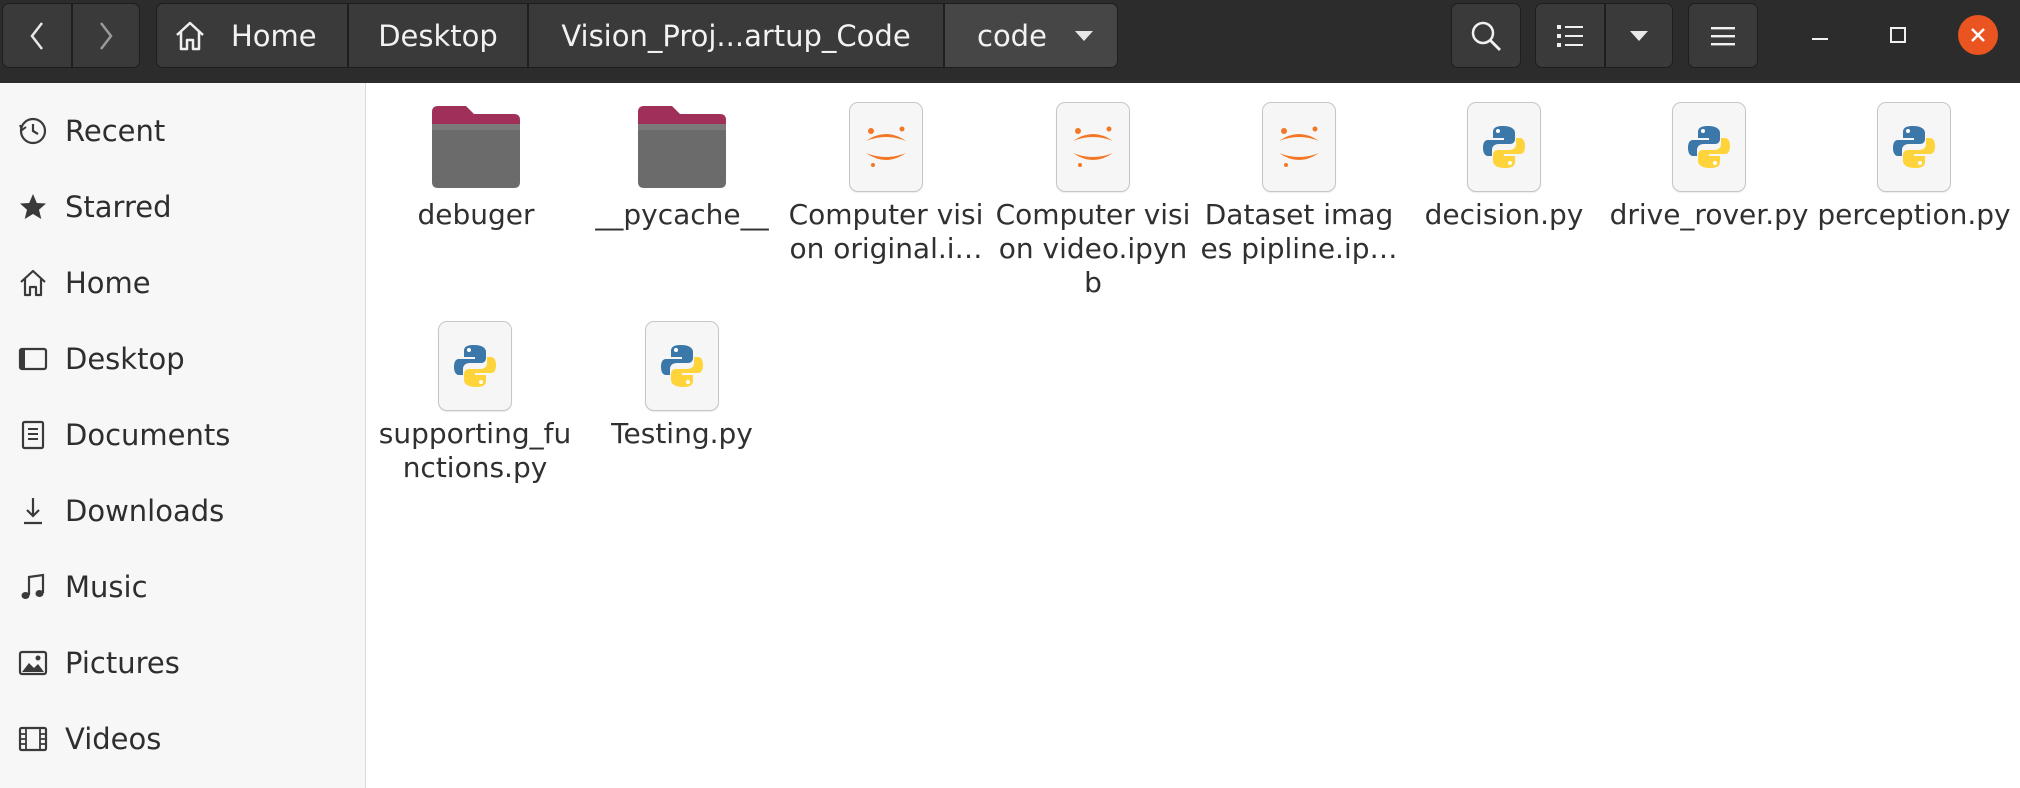 This screenshot has width=2020, height=788. I want to click on back-button, so click(37, 35).